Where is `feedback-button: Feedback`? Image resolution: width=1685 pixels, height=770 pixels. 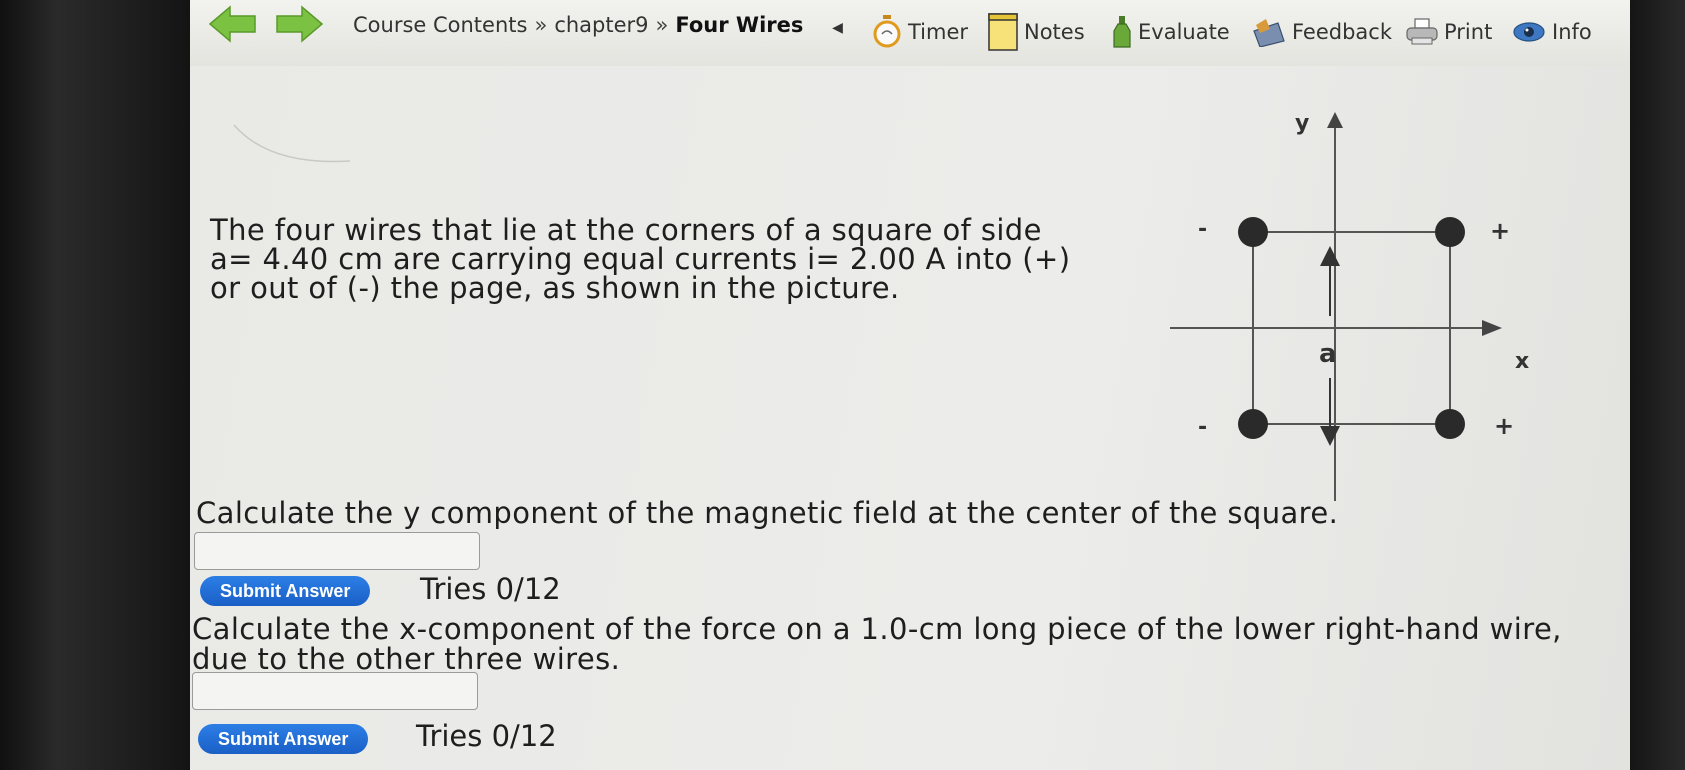 feedback-button: Feedback is located at coordinates (1322, 32).